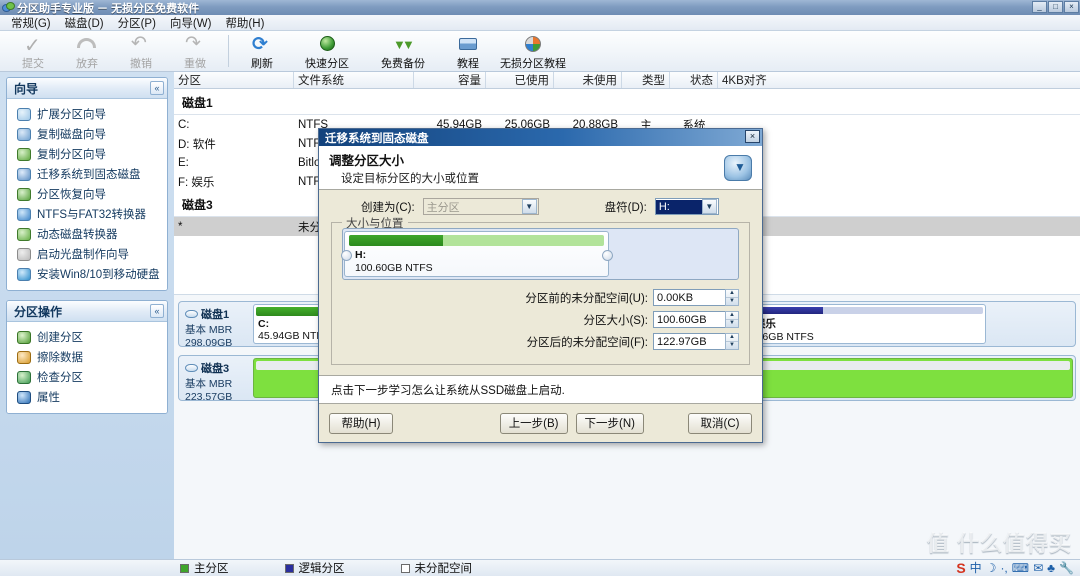 The image size is (1080, 576). Describe the element at coordinates (1020, 568) in the screenshot. I see `ime-keyboard-icon: ⌨` at that location.